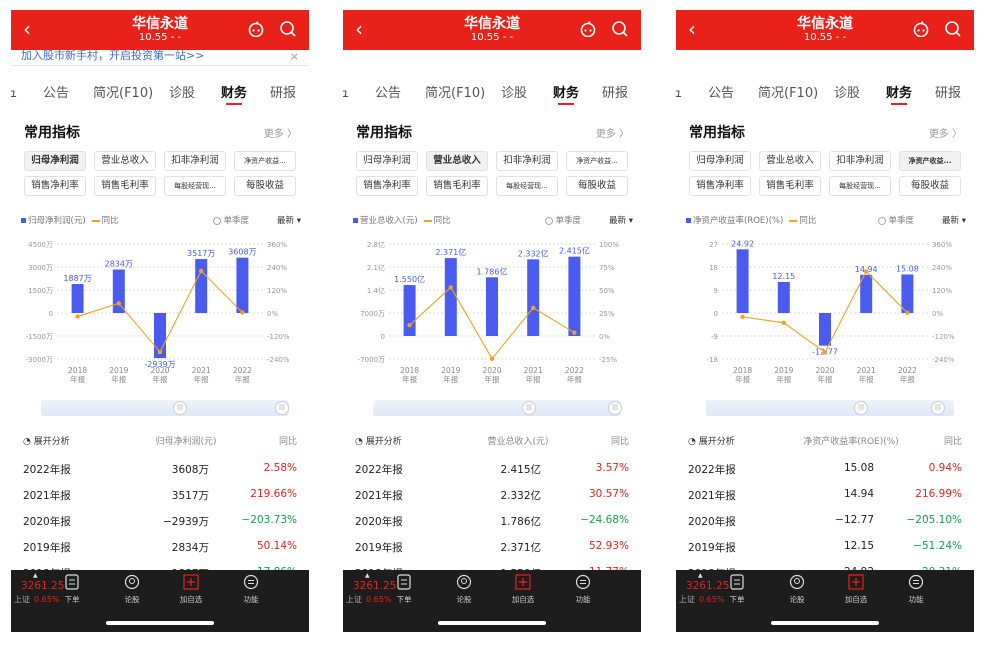 The width and height of the screenshot is (983, 645). What do you see at coordinates (492, 496) in the screenshot?
I see `table-row: 2021年报 2.332亿 30.57%` at bounding box center [492, 496].